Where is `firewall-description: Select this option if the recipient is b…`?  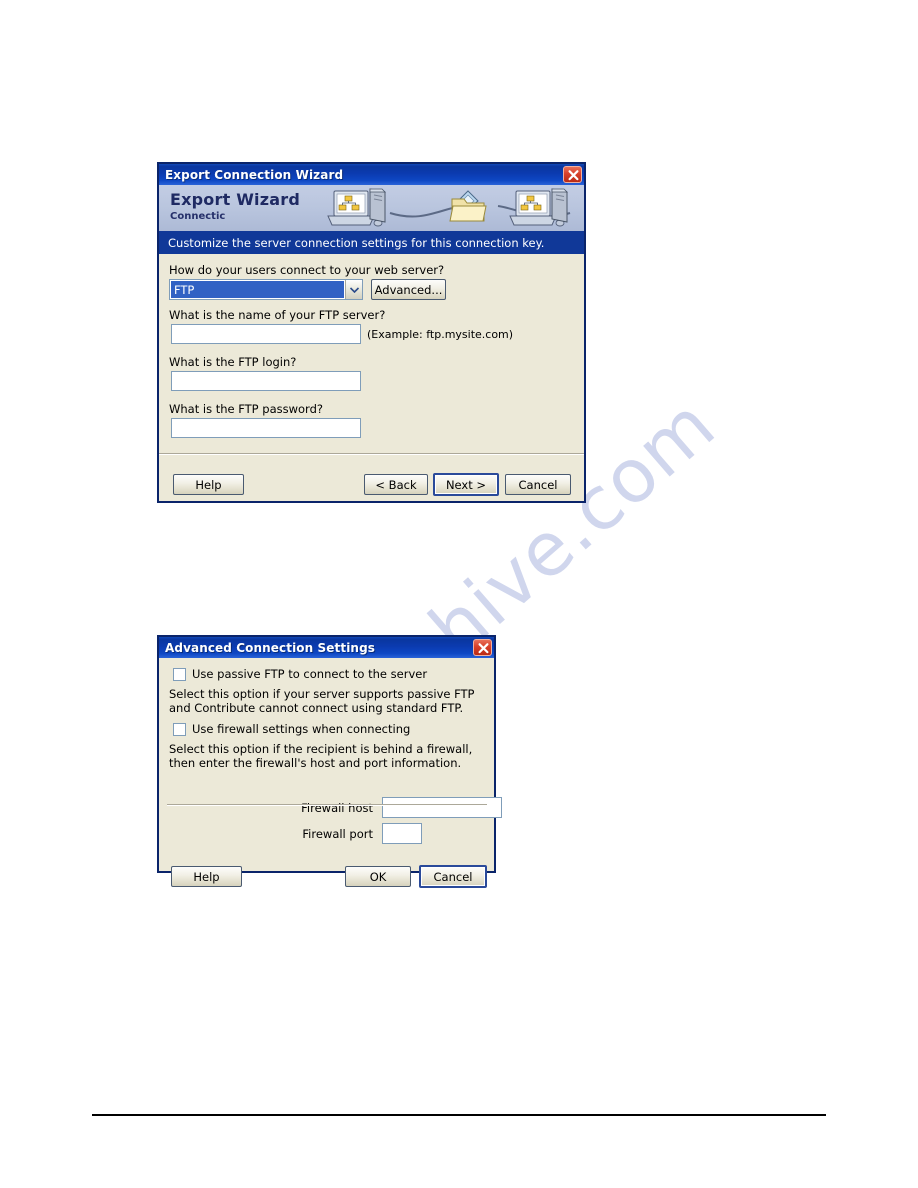
firewall-description: Select this option if the recipient is b… is located at coordinates (321, 756).